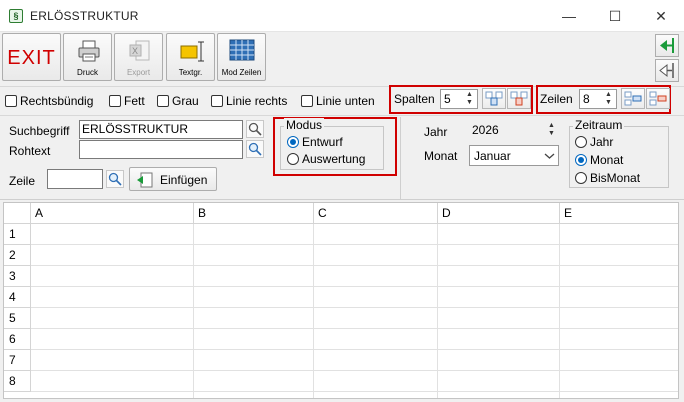  What do you see at coordinates (338, 101) in the screenshot?
I see `checkbox-linie-unten: Linie unten` at bounding box center [338, 101].